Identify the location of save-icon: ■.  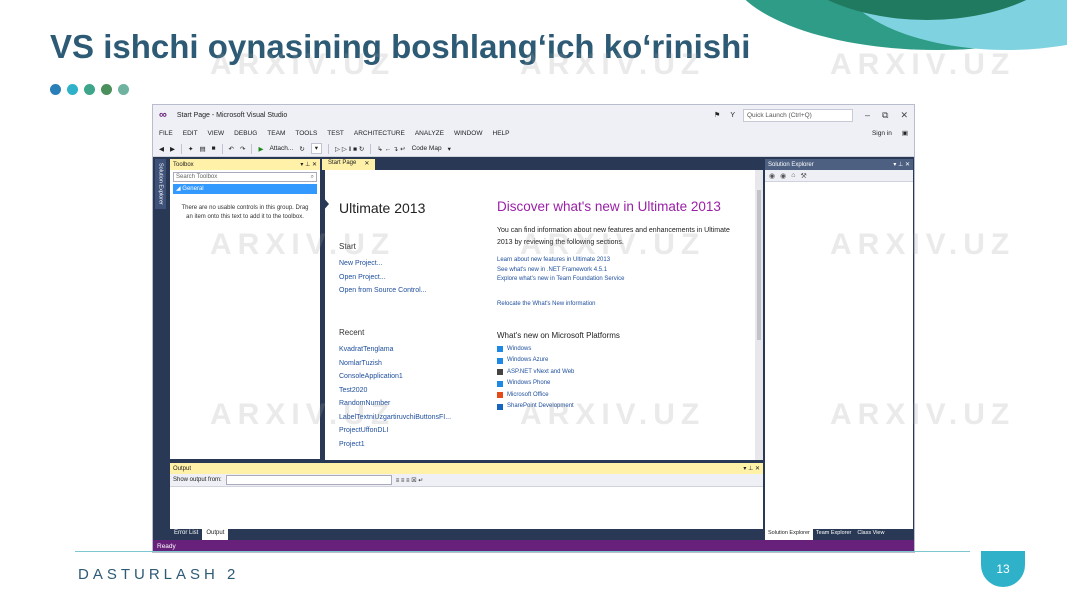
(214, 148).